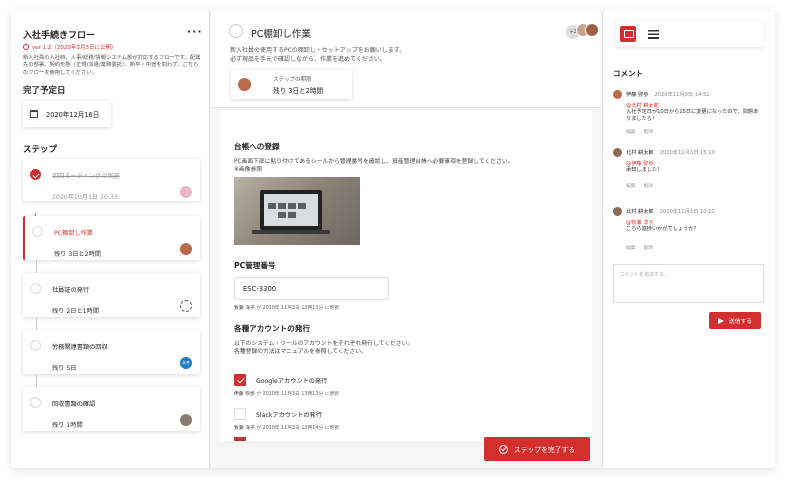 The height and width of the screenshot is (494, 800). What do you see at coordinates (281, 34) in the screenshot?
I see `task-title: PC棚卸し作業` at bounding box center [281, 34].